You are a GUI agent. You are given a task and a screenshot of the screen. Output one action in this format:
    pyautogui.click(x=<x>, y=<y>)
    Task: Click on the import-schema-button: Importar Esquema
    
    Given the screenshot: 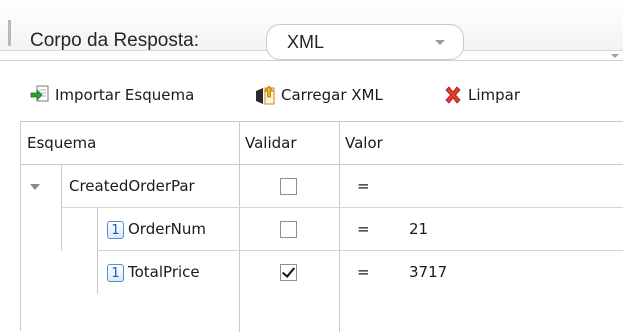 What is the action you would take?
    pyautogui.click(x=112, y=95)
    